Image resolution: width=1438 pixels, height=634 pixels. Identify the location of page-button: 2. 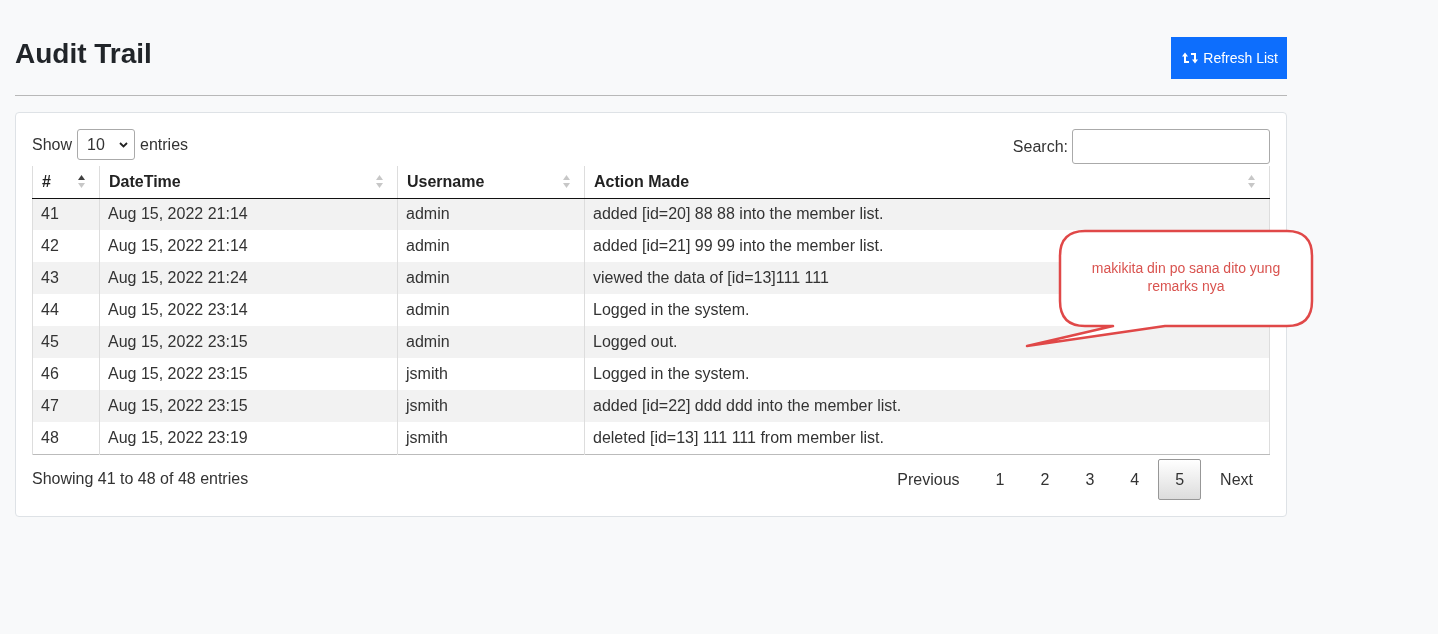
(1045, 479).